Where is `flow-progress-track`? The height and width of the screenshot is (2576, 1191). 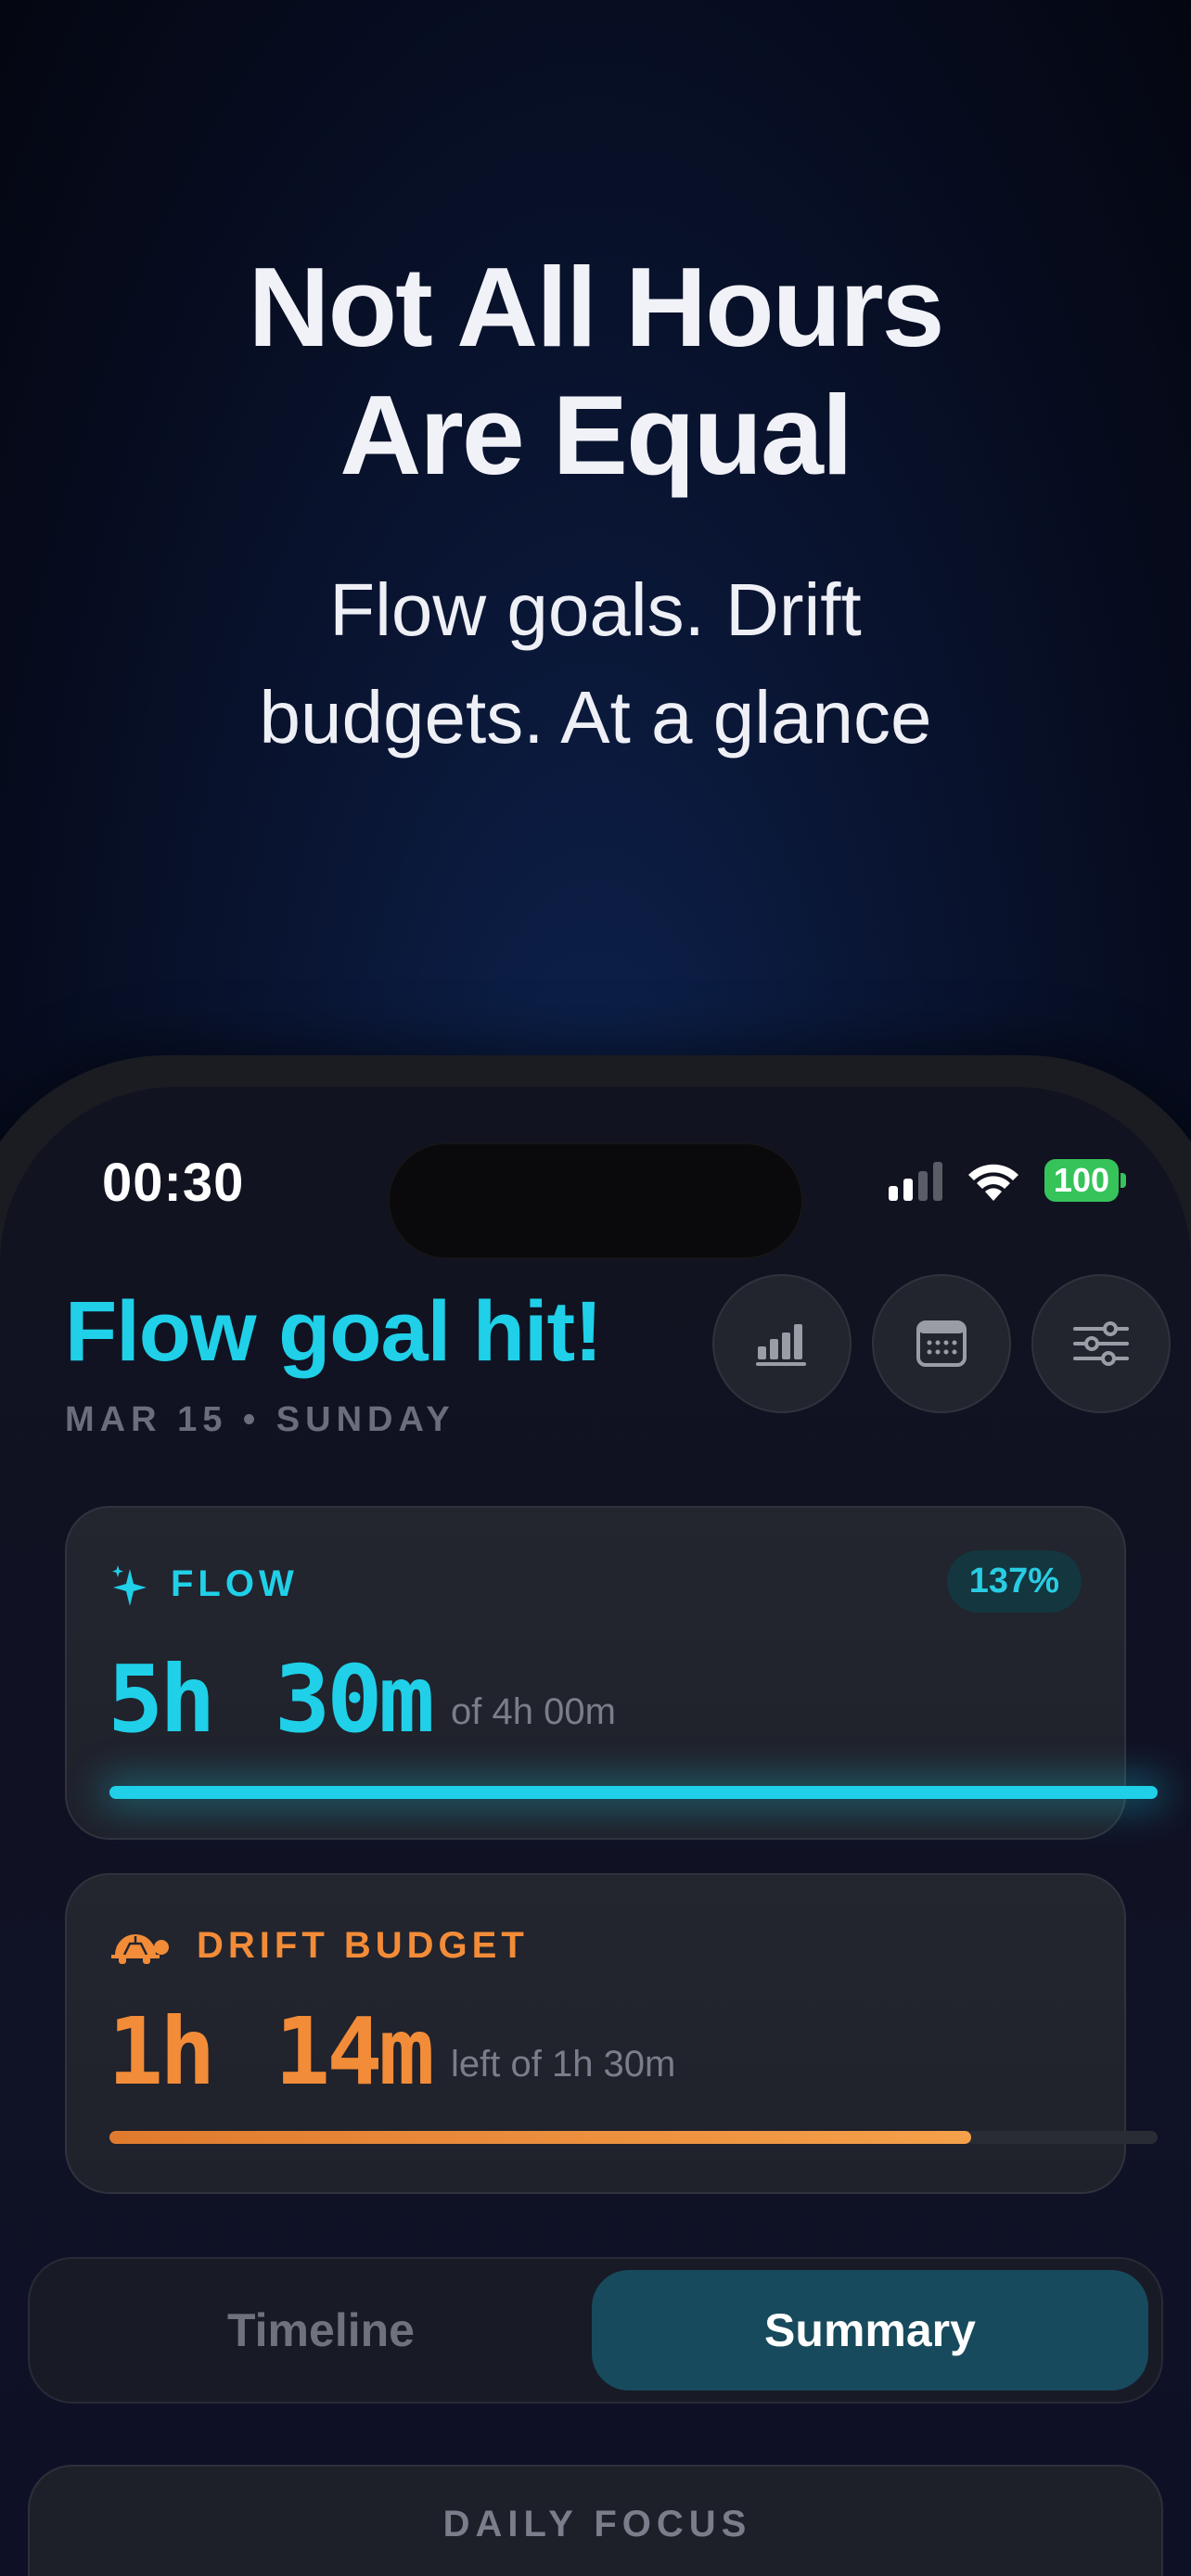 flow-progress-track is located at coordinates (633, 1793).